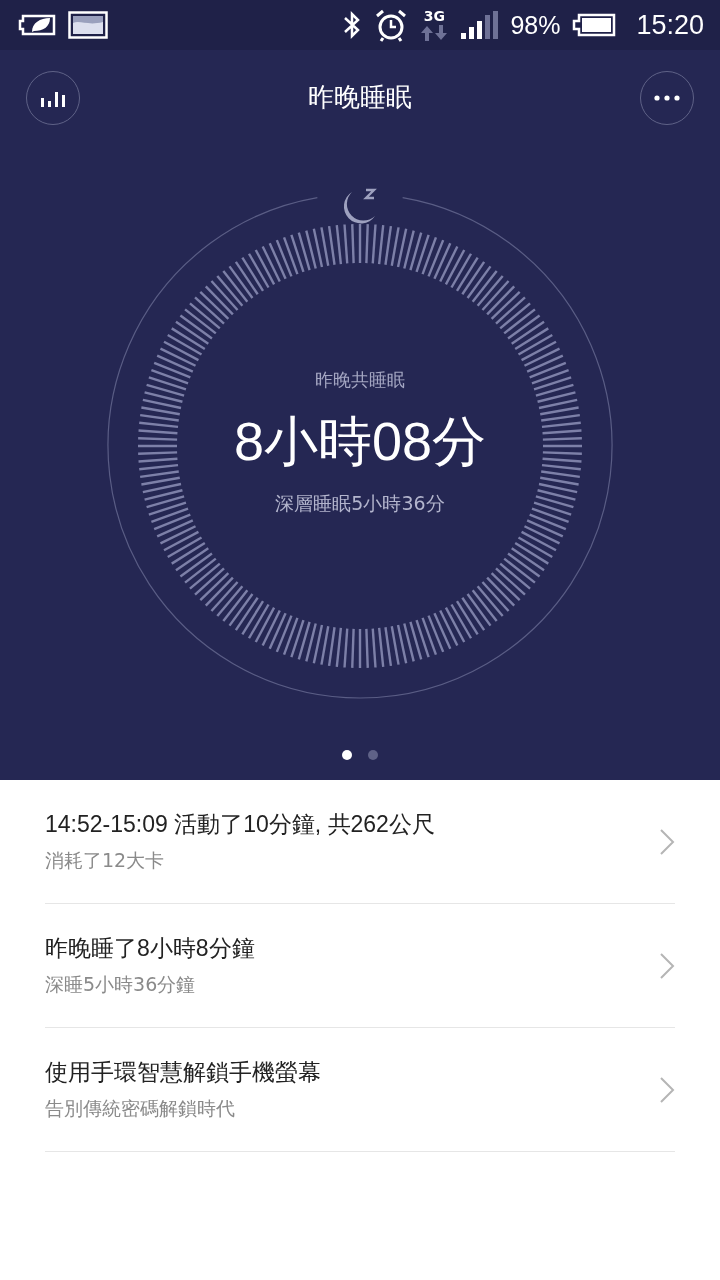 This screenshot has height=1280, width=720. What do you see at coordinates (240, 824) in the screenshot?
I see `item-title: 14:52-15:09 活動了10分鐘, 共262公尺` at bounding box center [240, 824].